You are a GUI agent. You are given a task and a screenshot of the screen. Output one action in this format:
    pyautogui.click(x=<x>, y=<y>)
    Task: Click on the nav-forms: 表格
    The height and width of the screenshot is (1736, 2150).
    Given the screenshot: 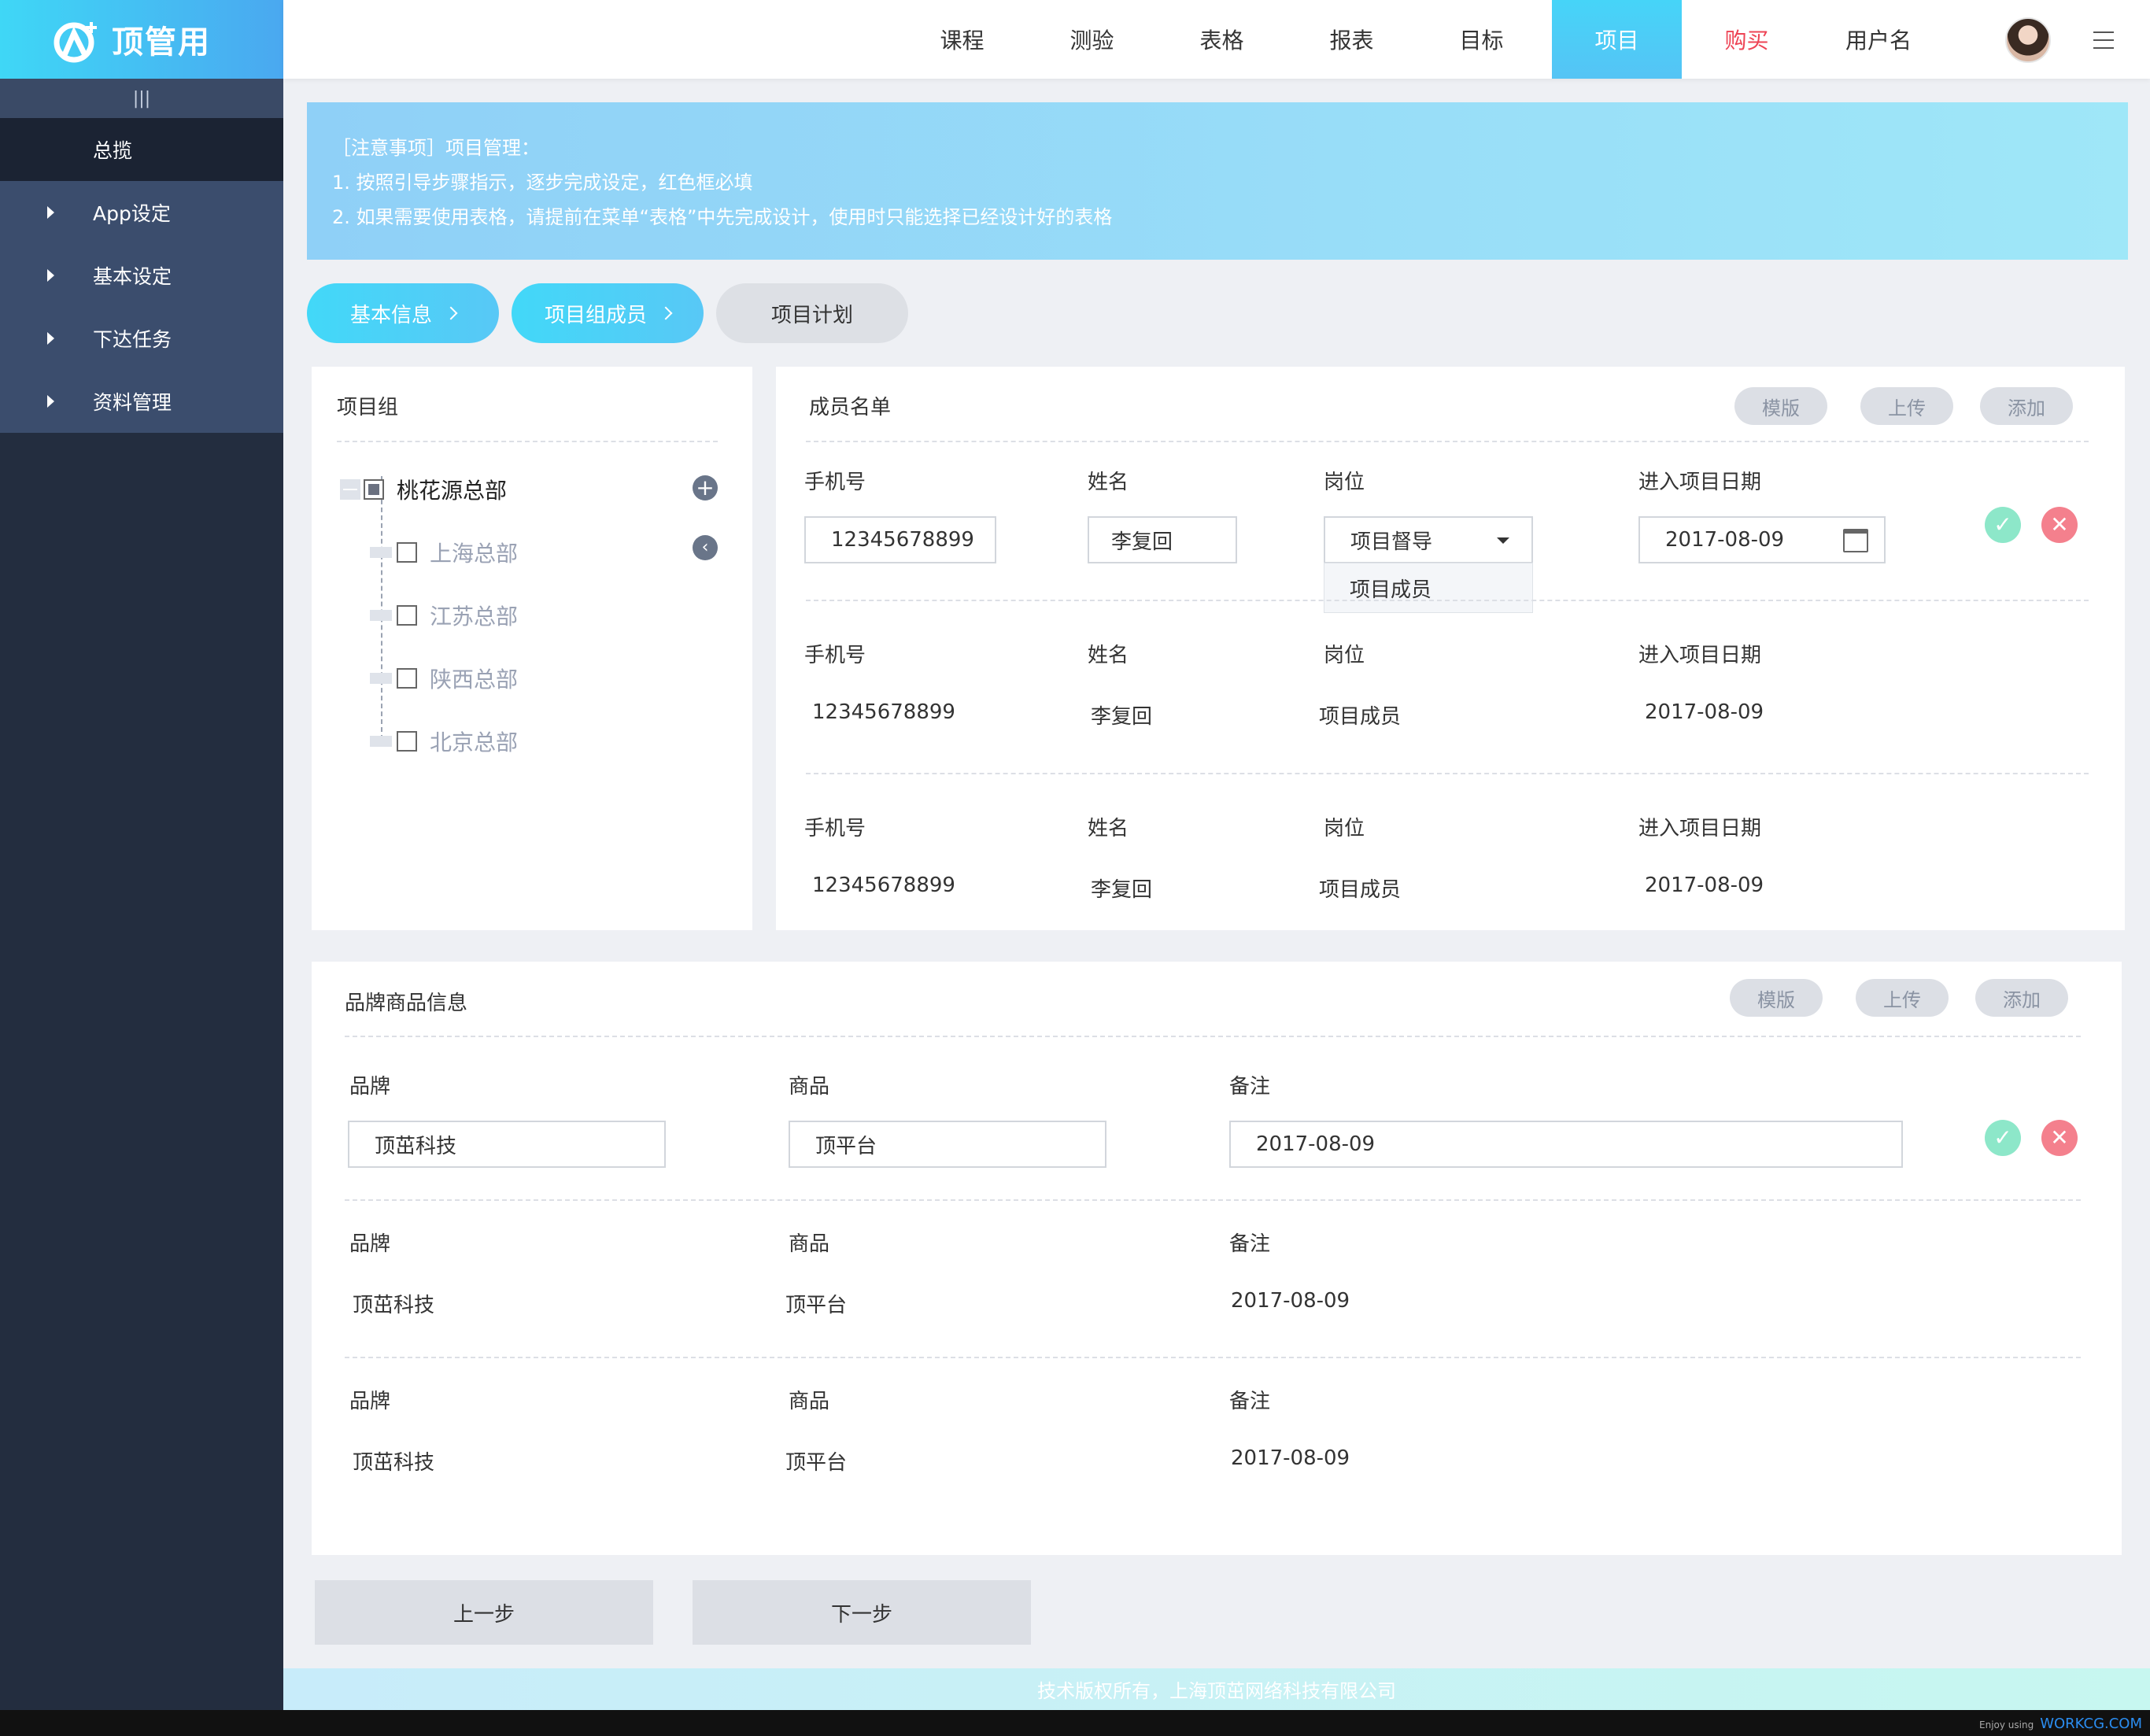 What is the action you would take?
    pyautogui.click(x=1222, y=39)
    